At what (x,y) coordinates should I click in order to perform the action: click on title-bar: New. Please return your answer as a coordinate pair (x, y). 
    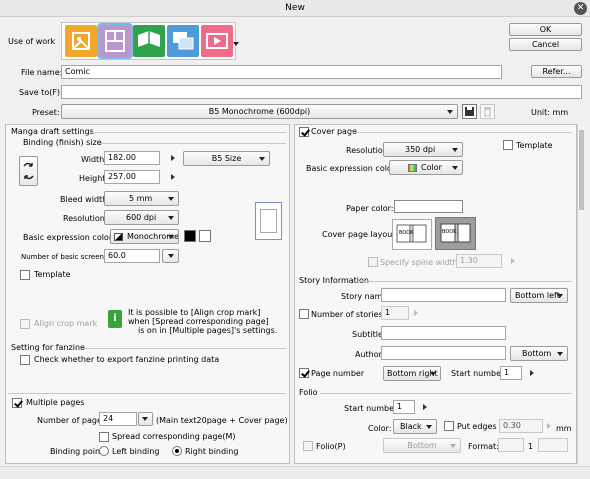
    Looking at the image, I should click on (295, 8).